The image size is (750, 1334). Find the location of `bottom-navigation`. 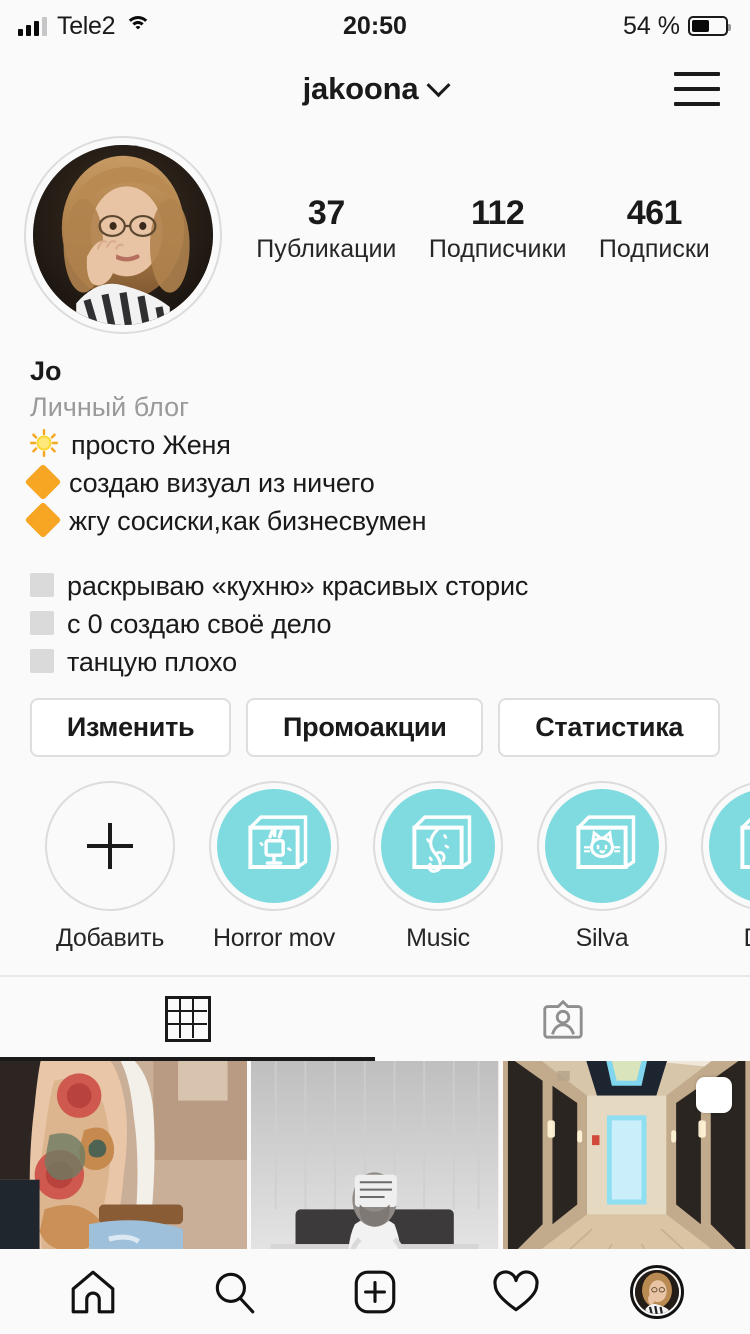

bottom-navigation is located at coordinates (375, 1292).